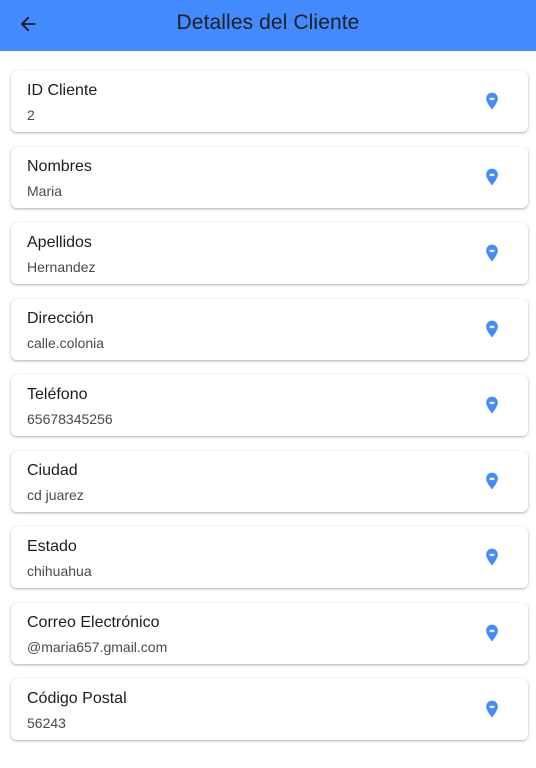  Describe the element at coordinates (60, 318) in the screenshot. I see `field-label: Dirección` at that location.